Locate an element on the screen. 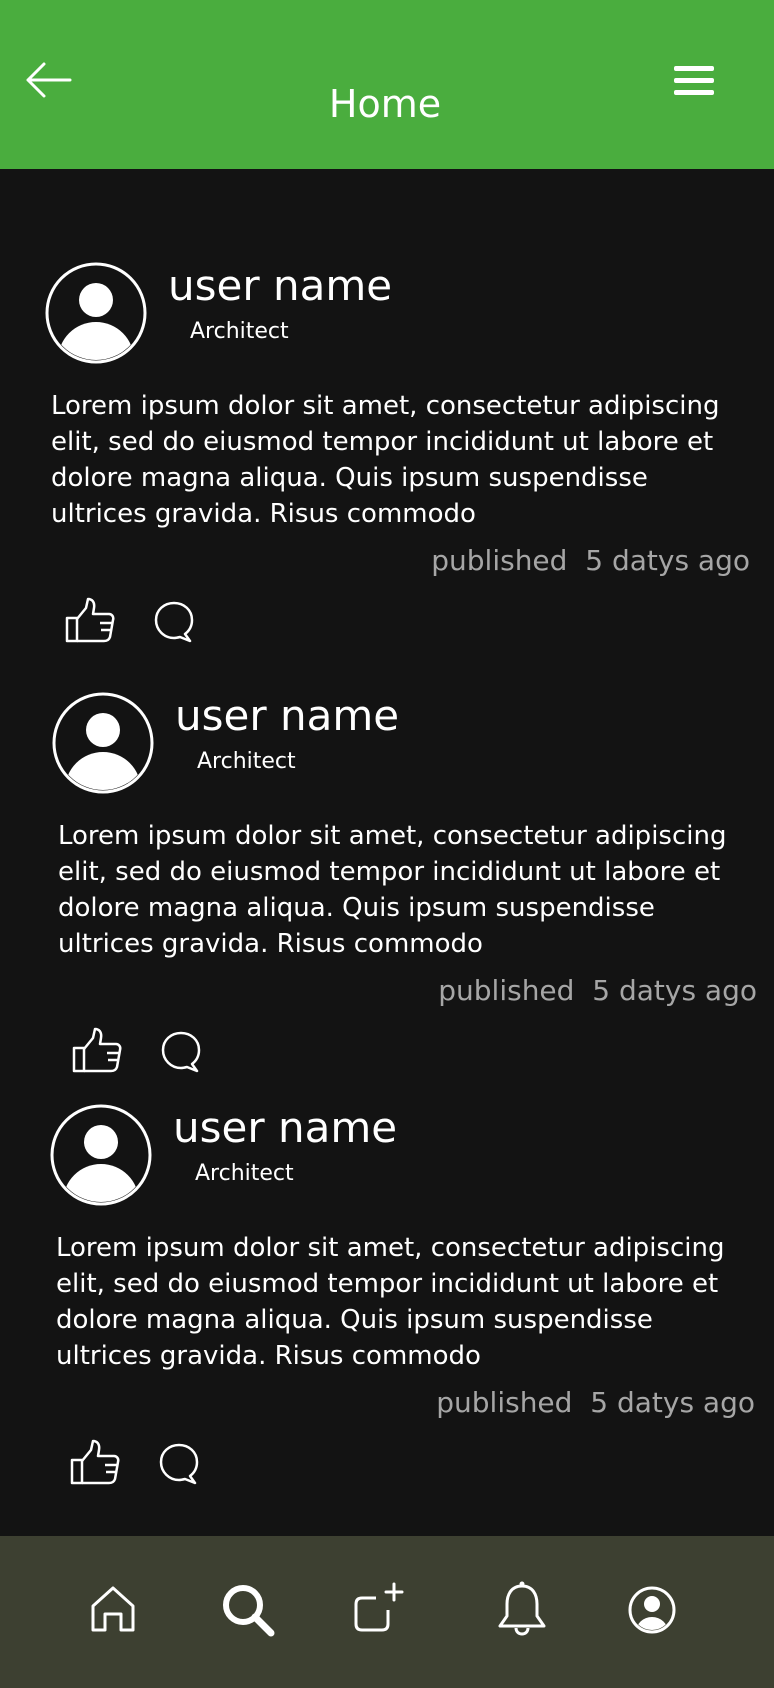 The image size is (774, 1688). page-title: Home is located at coordinates (385, 104).